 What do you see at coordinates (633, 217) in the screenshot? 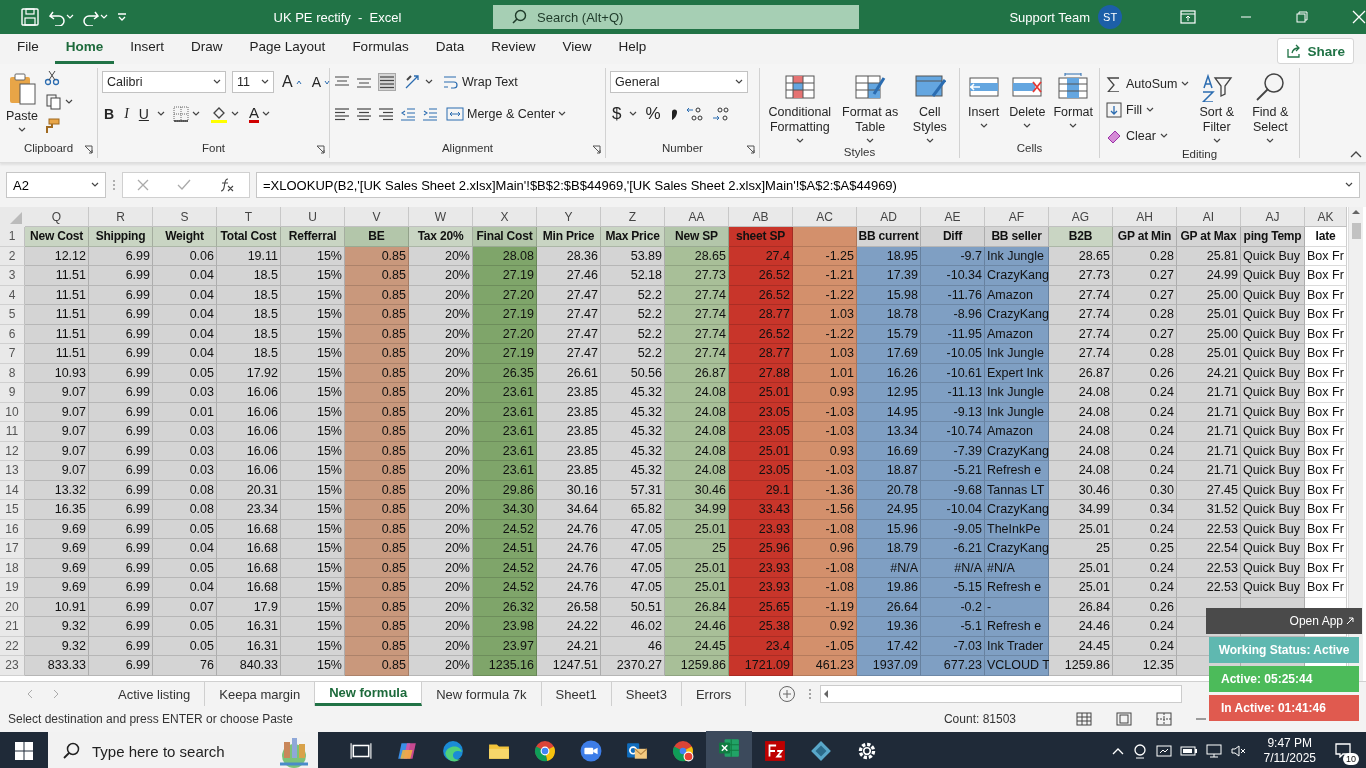
I see `column-header: Z` at bounding box center [633, 217].